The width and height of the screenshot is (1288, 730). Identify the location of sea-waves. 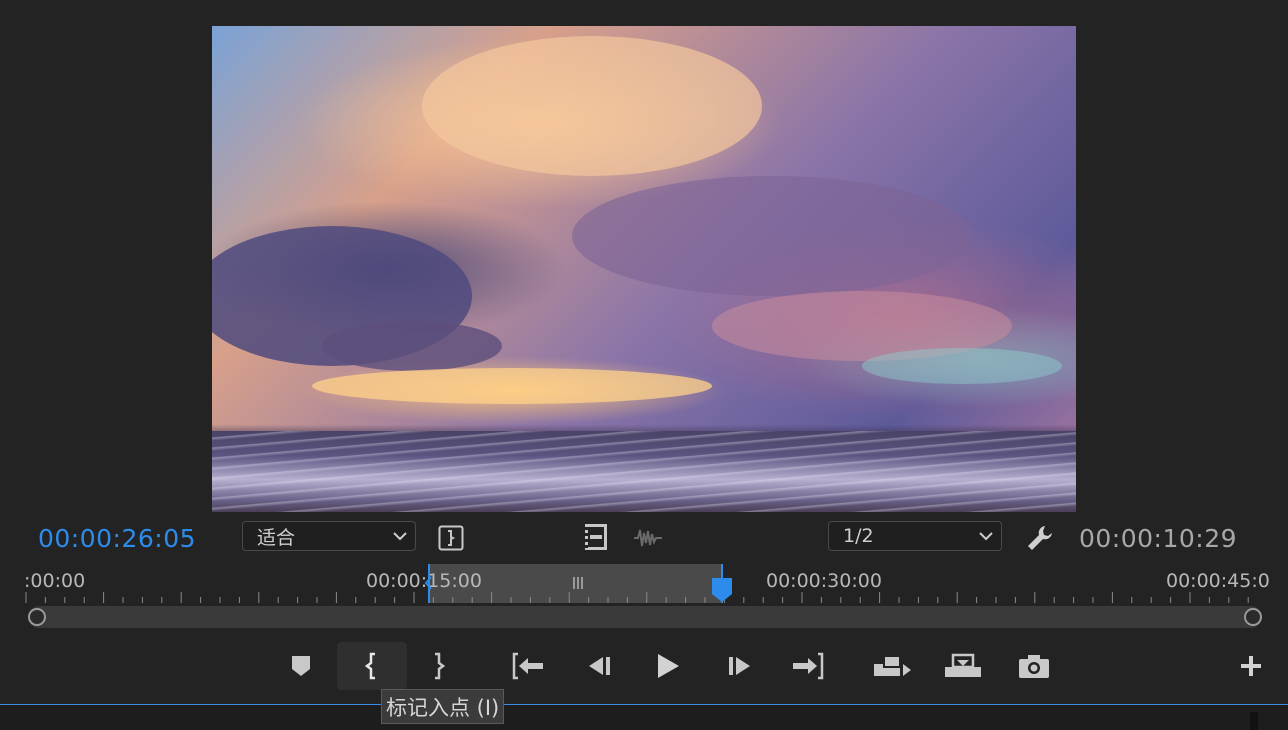
(644, 471).